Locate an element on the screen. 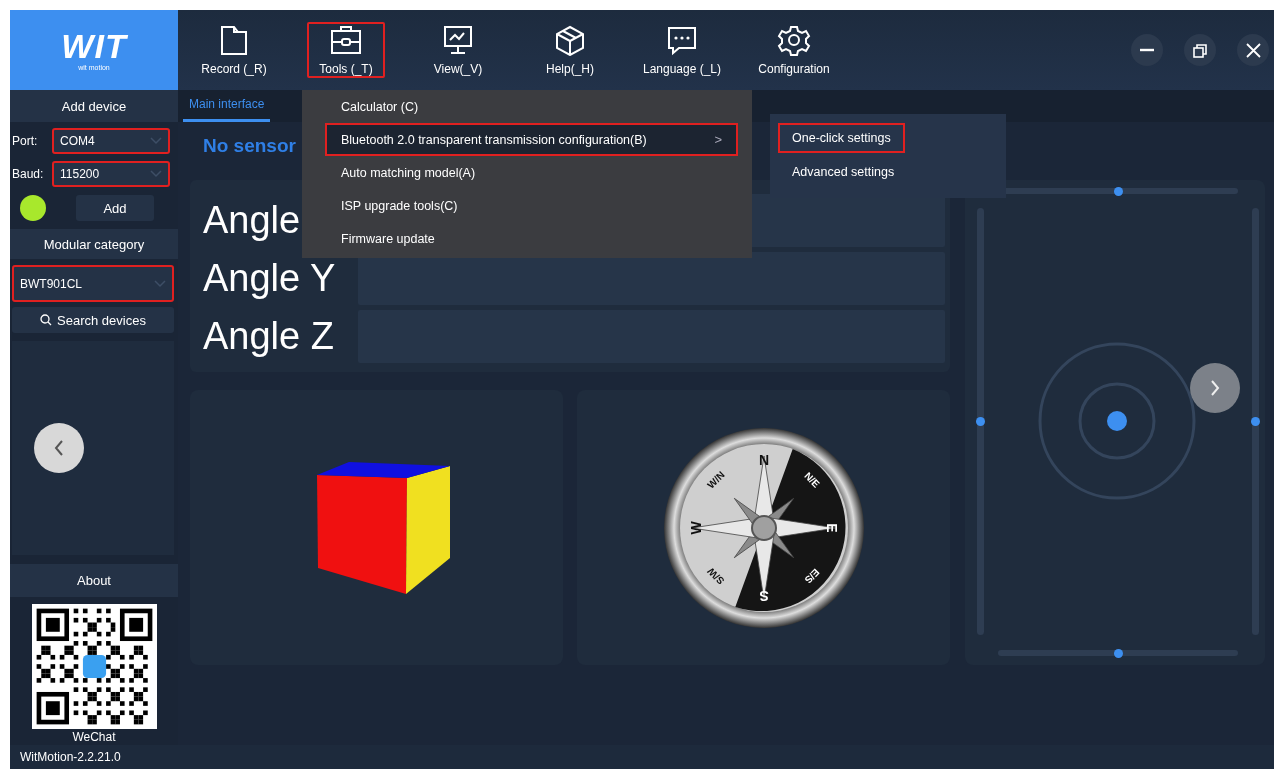 This screenshot has height=769, width=1274. qr-caption: WeChat is located at coordinates (94, 737).